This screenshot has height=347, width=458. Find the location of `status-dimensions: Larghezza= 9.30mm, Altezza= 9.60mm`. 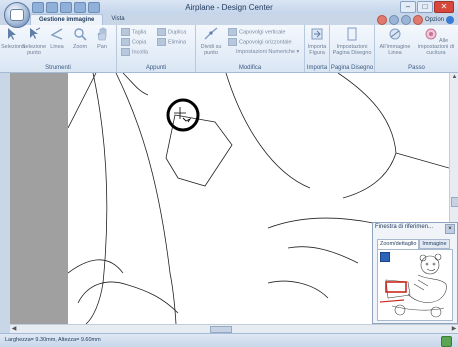

status-dimensions: Larghezza= 9.30mm, Altezza= 9.60mm is located at coordinates (53, 340).